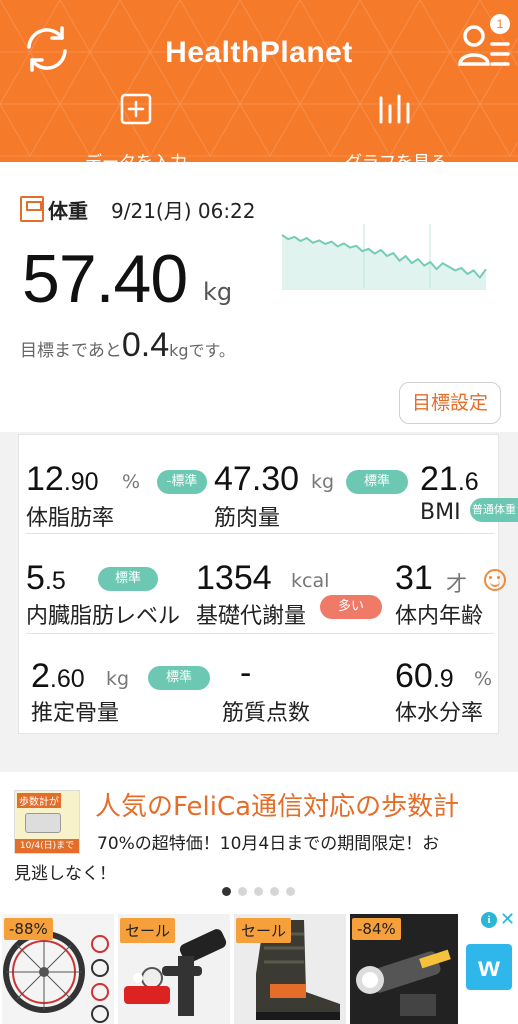 The image size is (518, 1024). I want to click on visceral-fat-value: 5.5, so click(46, 578).